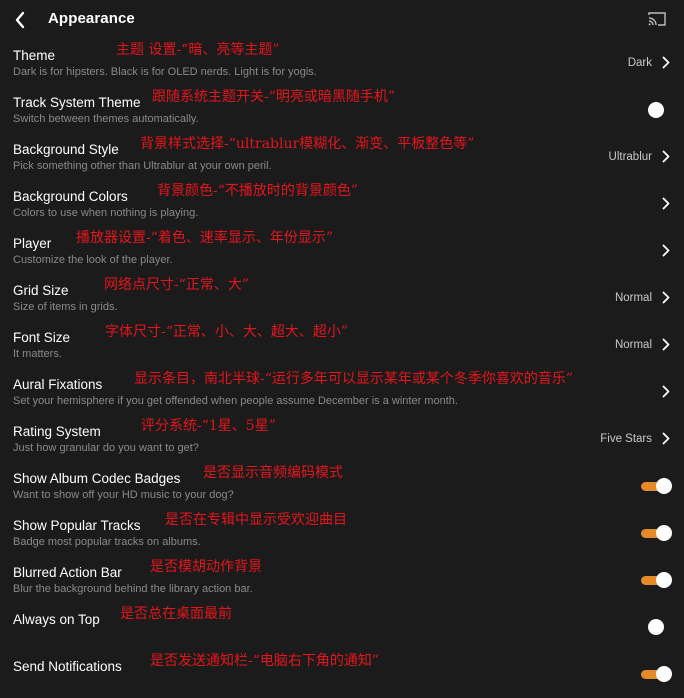 Image resolution: width=684 pixels, height=698 pixels. Describe the element at coordinates (656, 674) in the screenshot. I see `send-notifications-toggle` at that location.